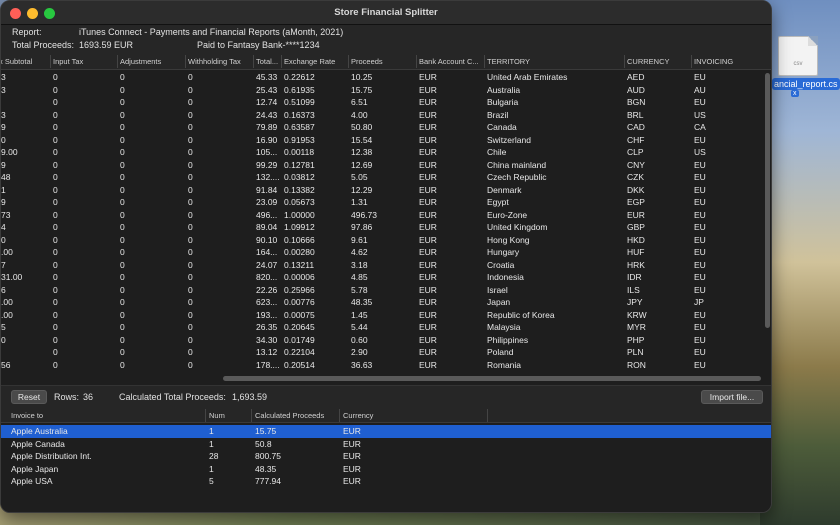 The width and height of the screenshot is (840, 525). I want to click on table-cell: 9.00, so click(9, 152).